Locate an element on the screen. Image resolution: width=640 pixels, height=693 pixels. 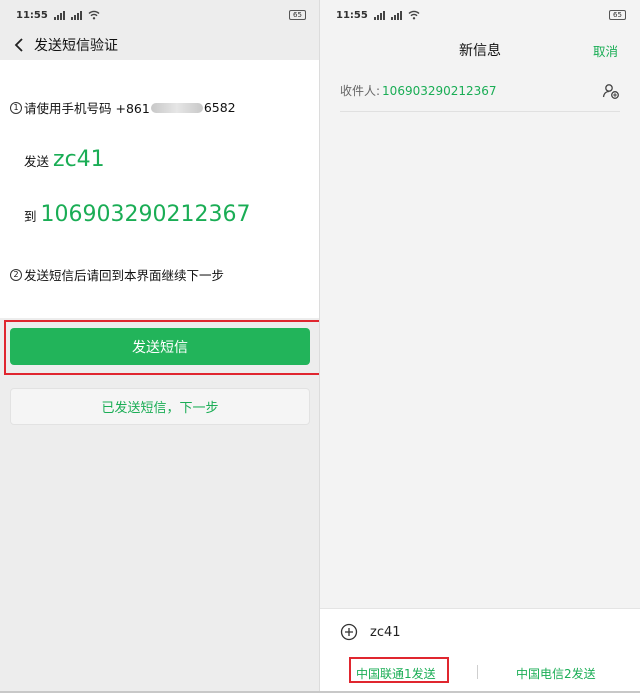
send-options: 中国联通1发送 中国电信2发送 is located at coordinates (480, 673).